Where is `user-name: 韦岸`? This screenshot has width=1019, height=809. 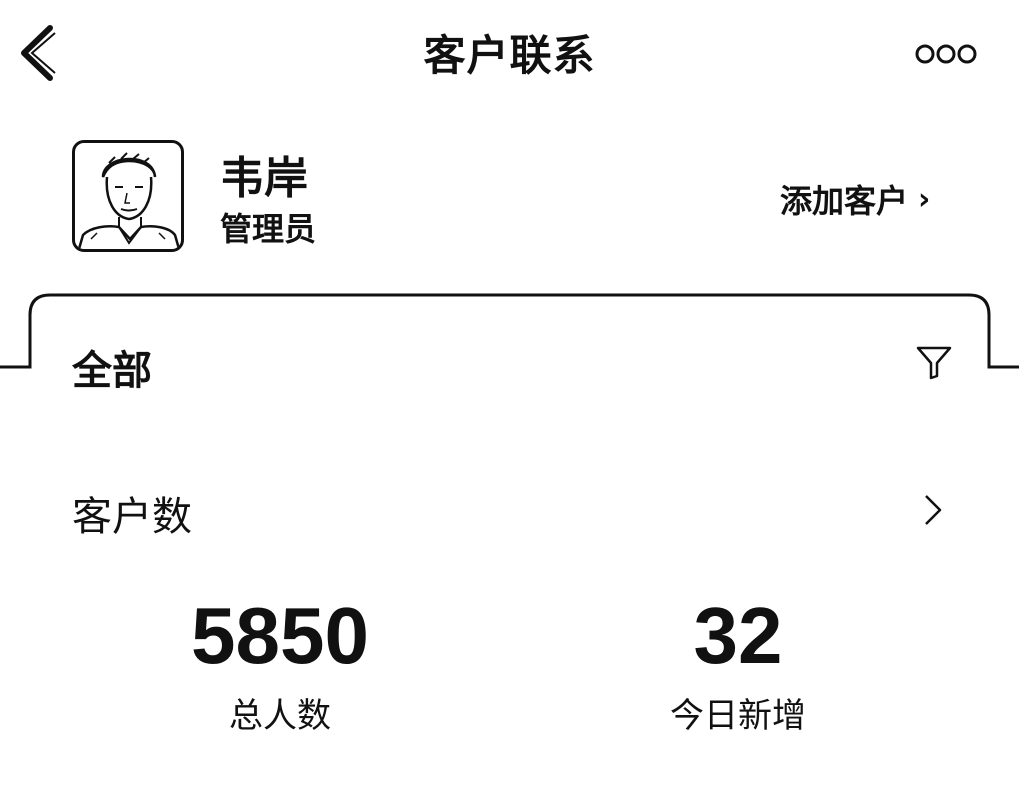
user-name: 韦岸 is located at coordinates (264, 178).